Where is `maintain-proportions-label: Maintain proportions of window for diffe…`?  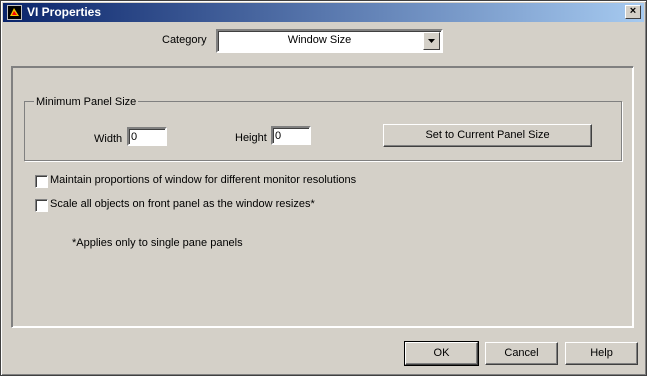 maintain-proportions-label: Maintain proportions of window for diffe… is located at coordinates (203, 180).